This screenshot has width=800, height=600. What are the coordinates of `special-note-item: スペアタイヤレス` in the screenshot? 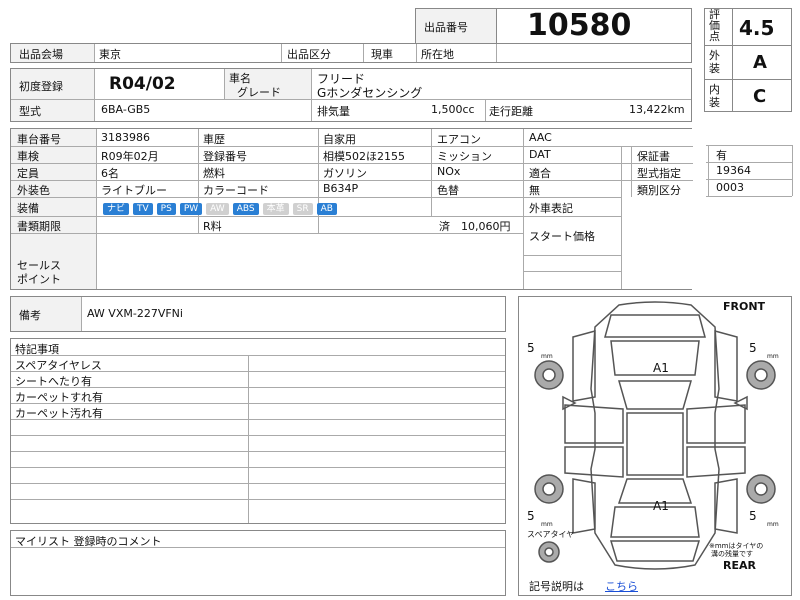 It's located at (58, 365).